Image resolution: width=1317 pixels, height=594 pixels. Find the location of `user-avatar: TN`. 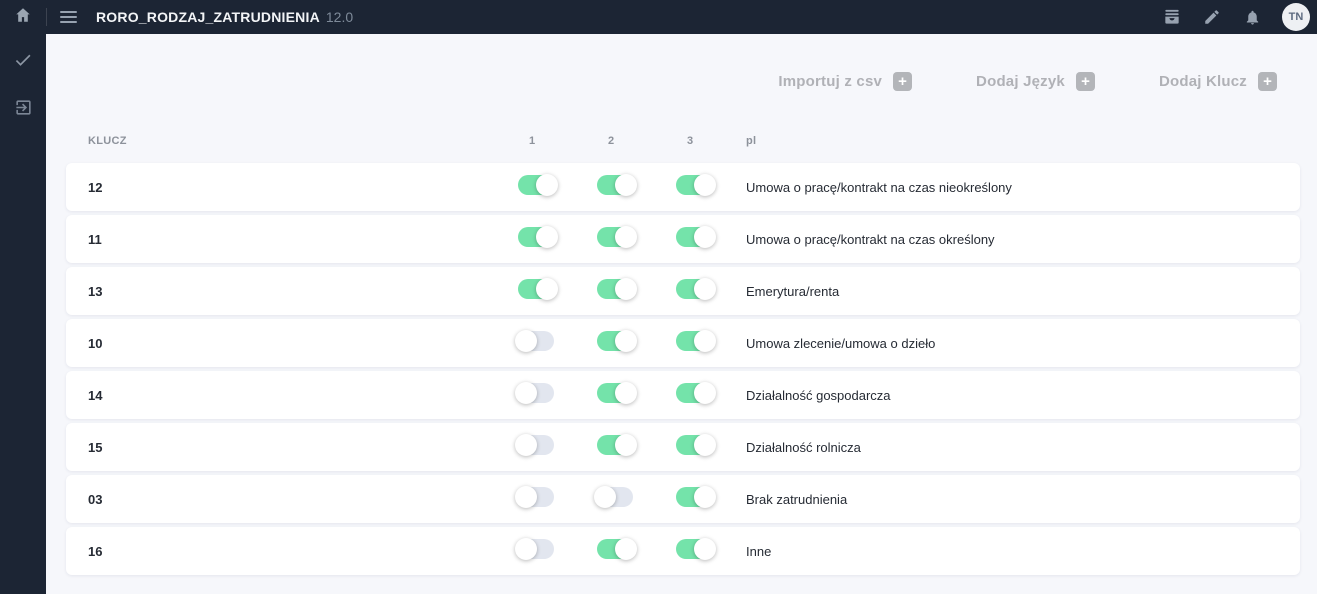

user-avatar: TN is located at coordinates (1296, 17).